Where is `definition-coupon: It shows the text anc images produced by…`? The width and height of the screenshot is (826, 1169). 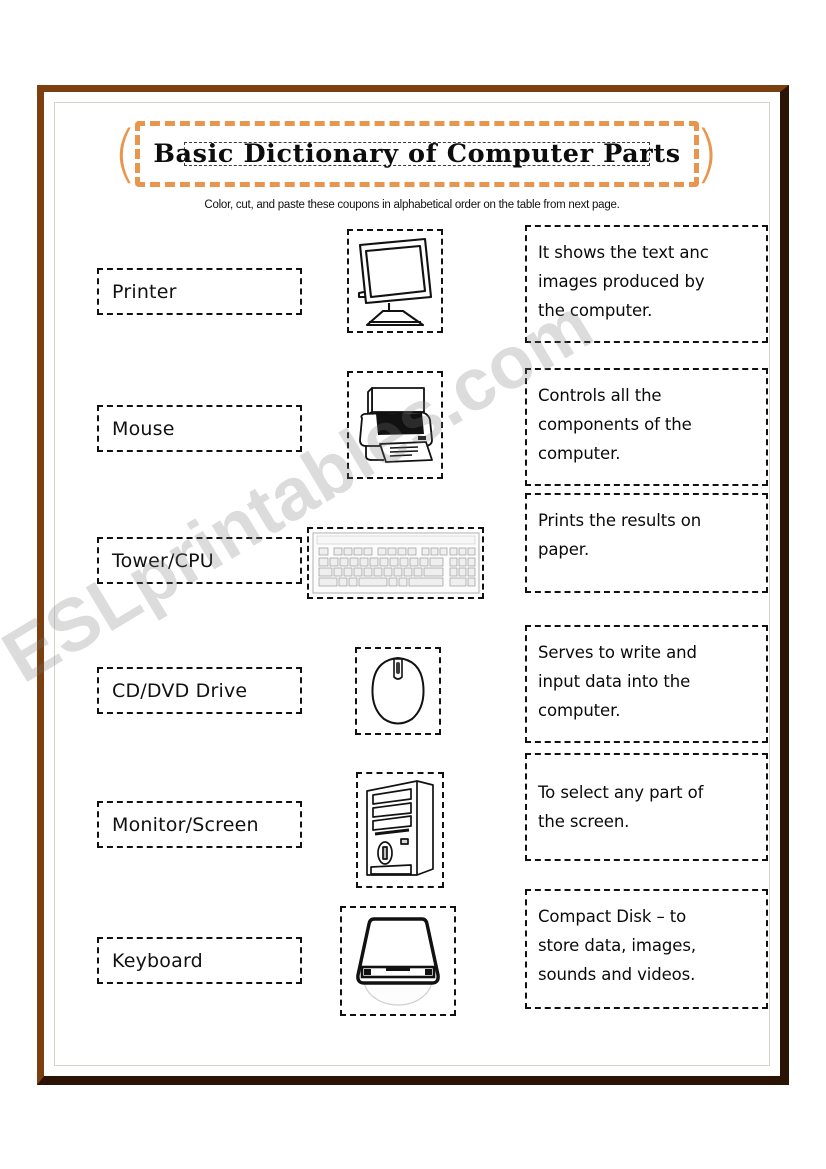
definition-coupon: It shows the text anc images produced by… is located at coordinates (646, 284).